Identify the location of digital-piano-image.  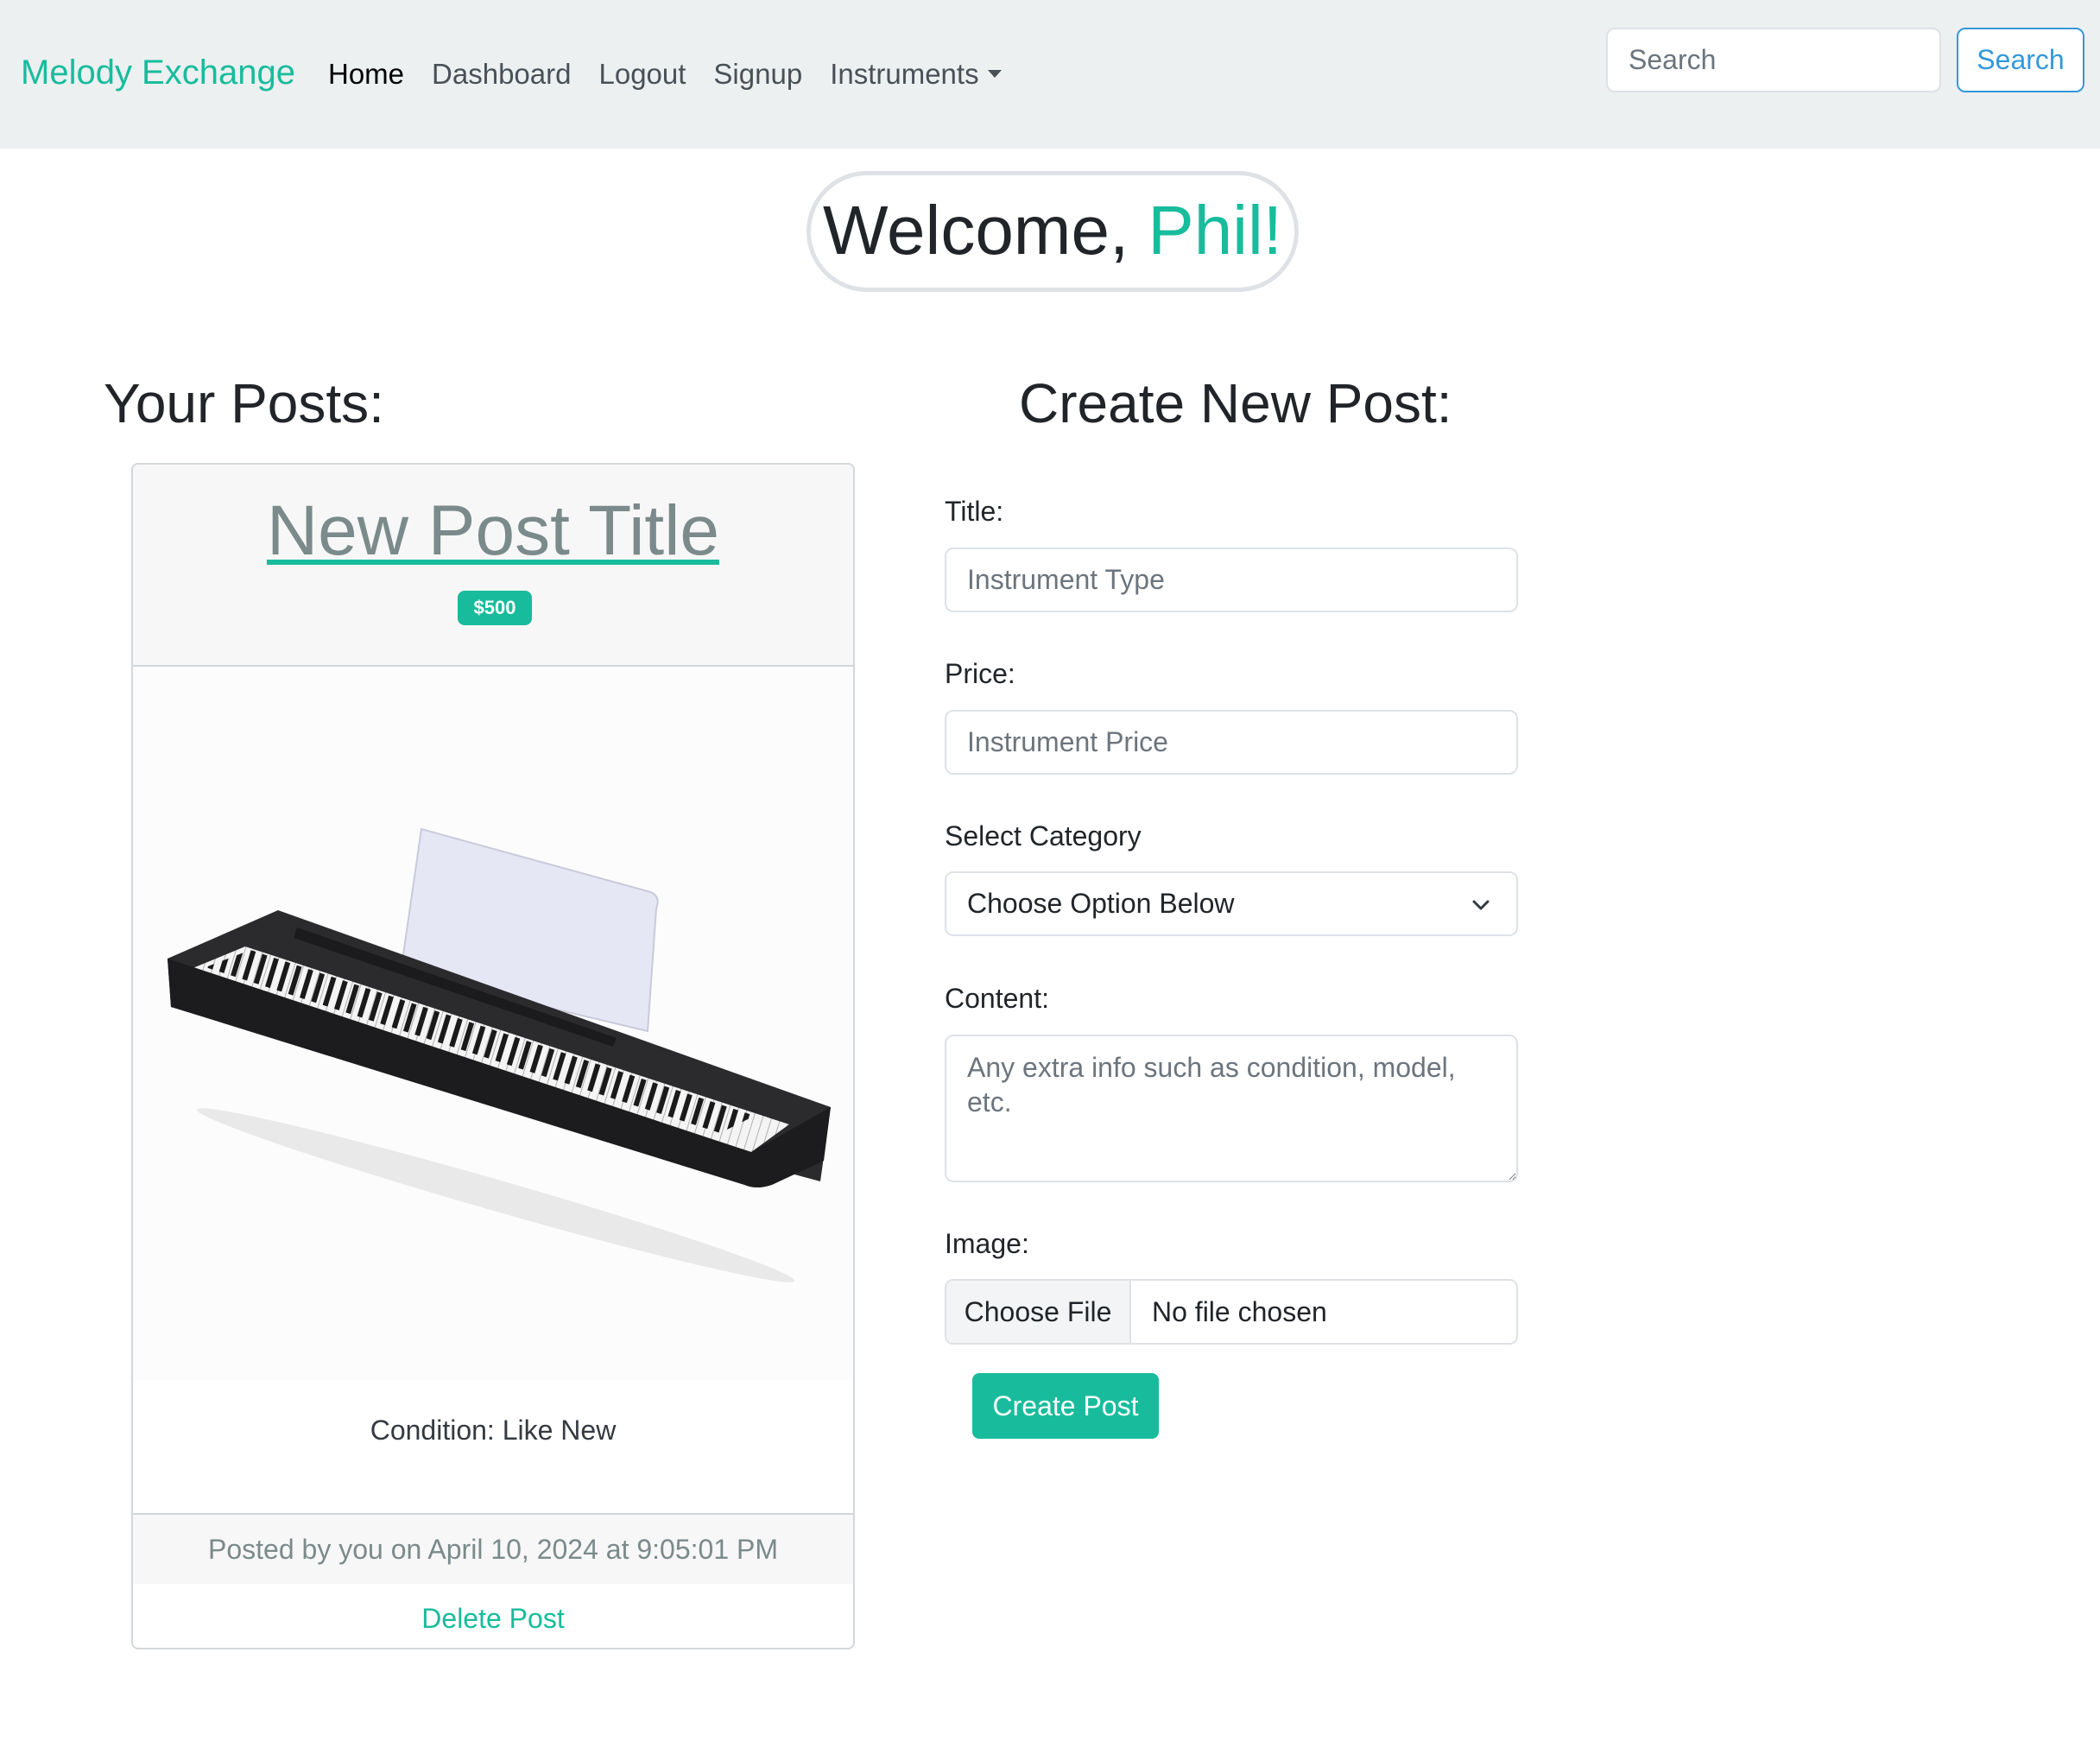
(493, 1024).